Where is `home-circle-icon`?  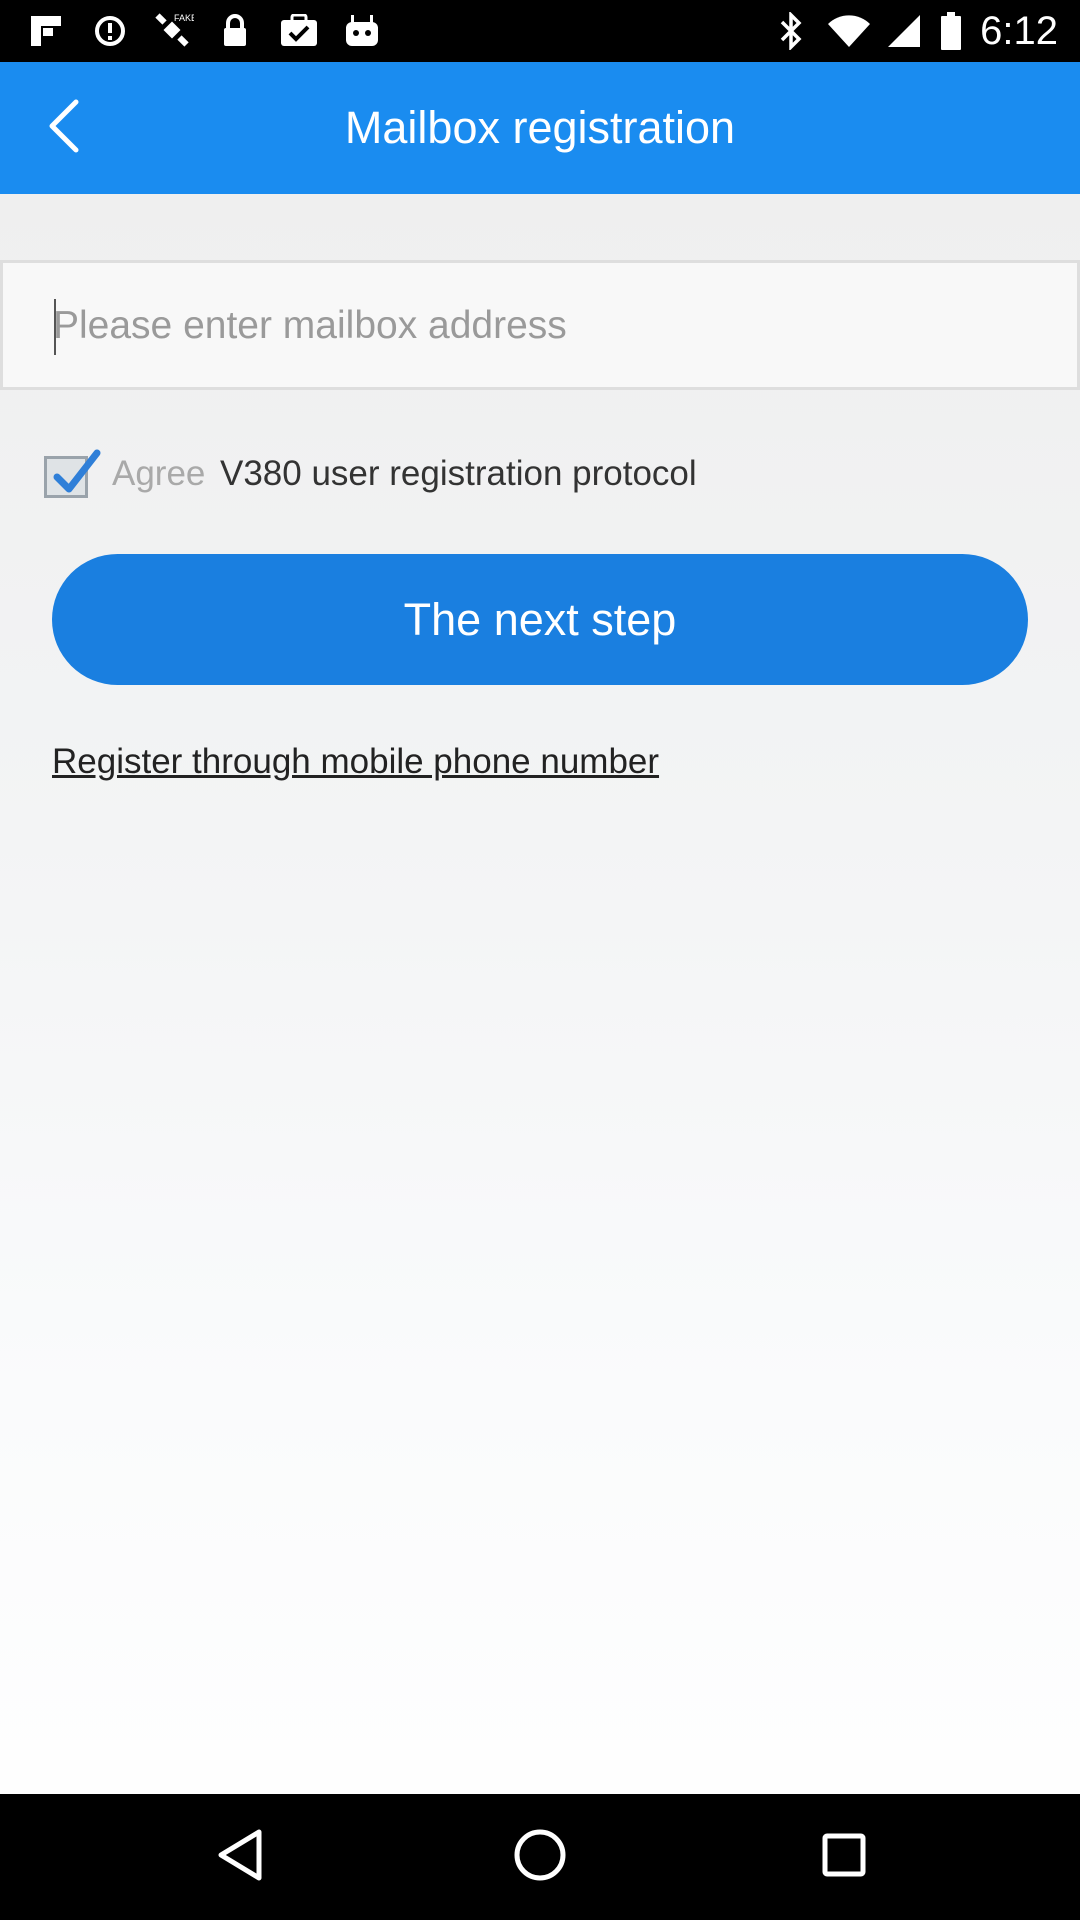
home-circle-icon is located at coordinates (540, 1857).